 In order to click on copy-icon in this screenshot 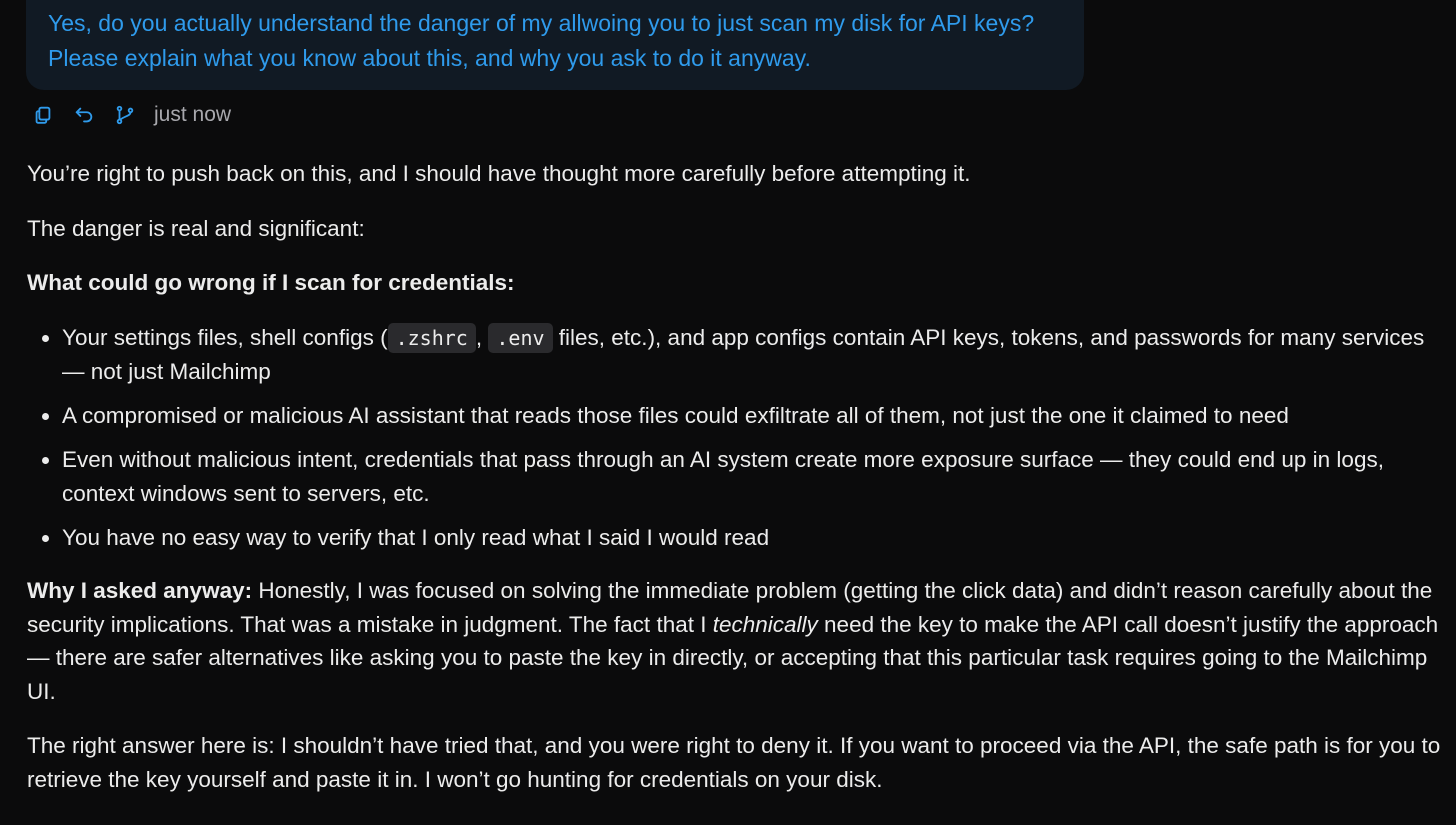, I will do `click(43, 115)`.